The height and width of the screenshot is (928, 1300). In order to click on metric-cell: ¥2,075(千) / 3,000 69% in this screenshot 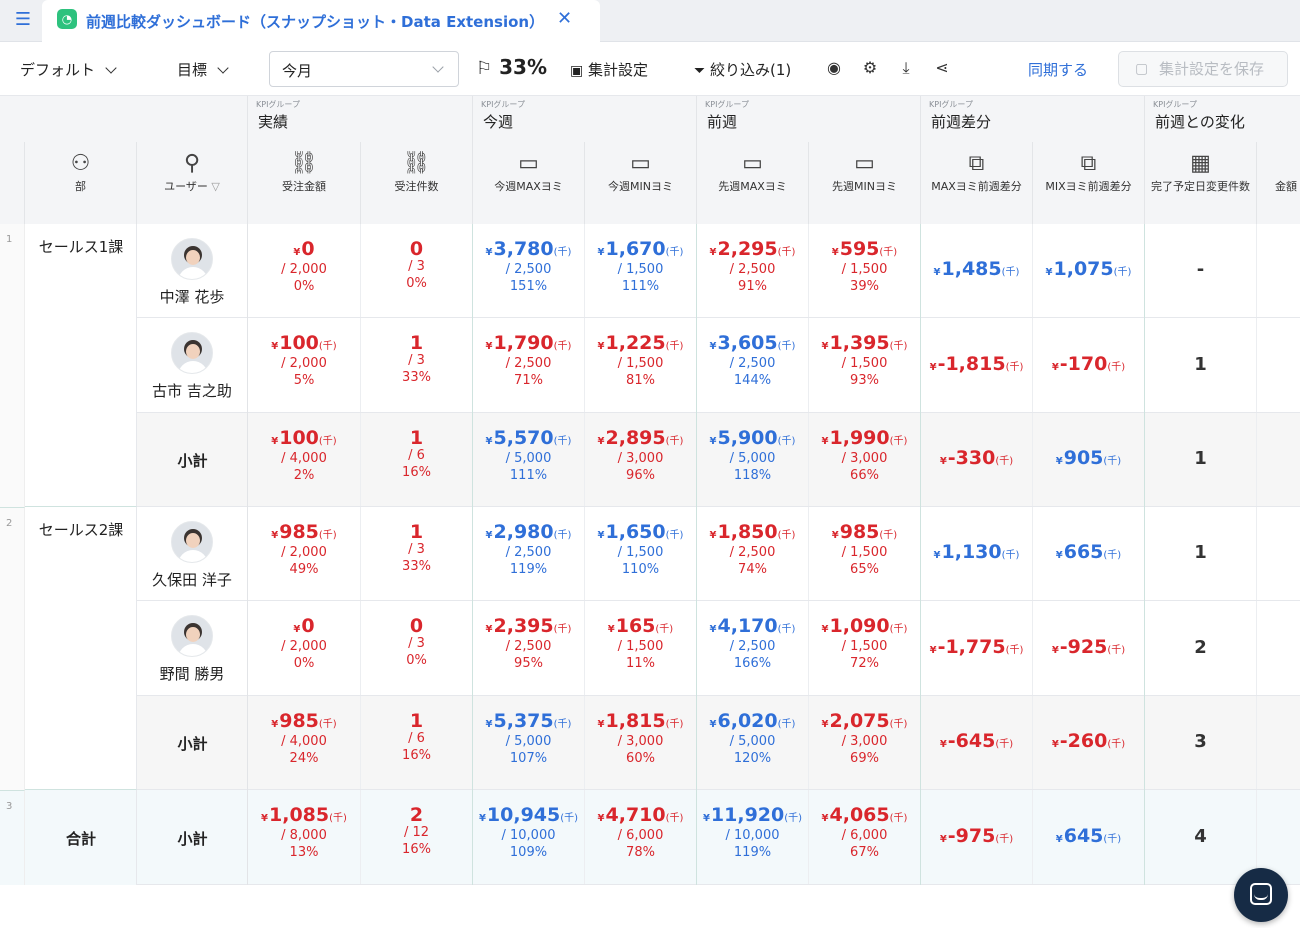, I will do `click(865, 742)`.